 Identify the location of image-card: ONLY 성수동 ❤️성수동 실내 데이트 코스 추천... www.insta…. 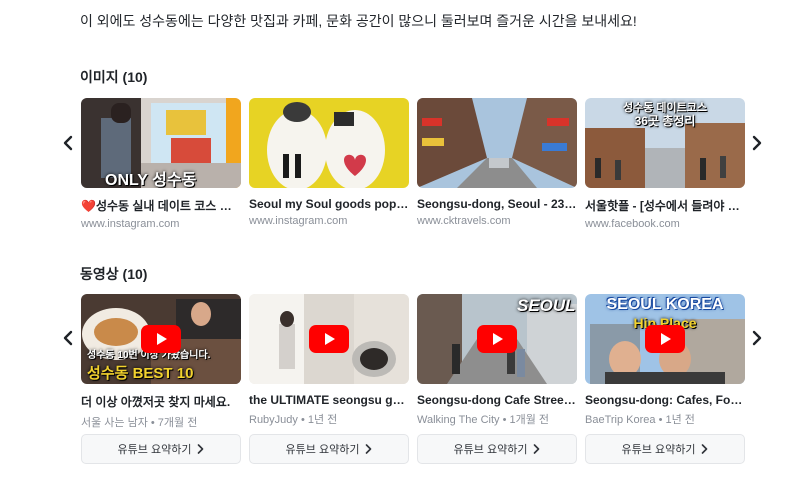
(161, 164).